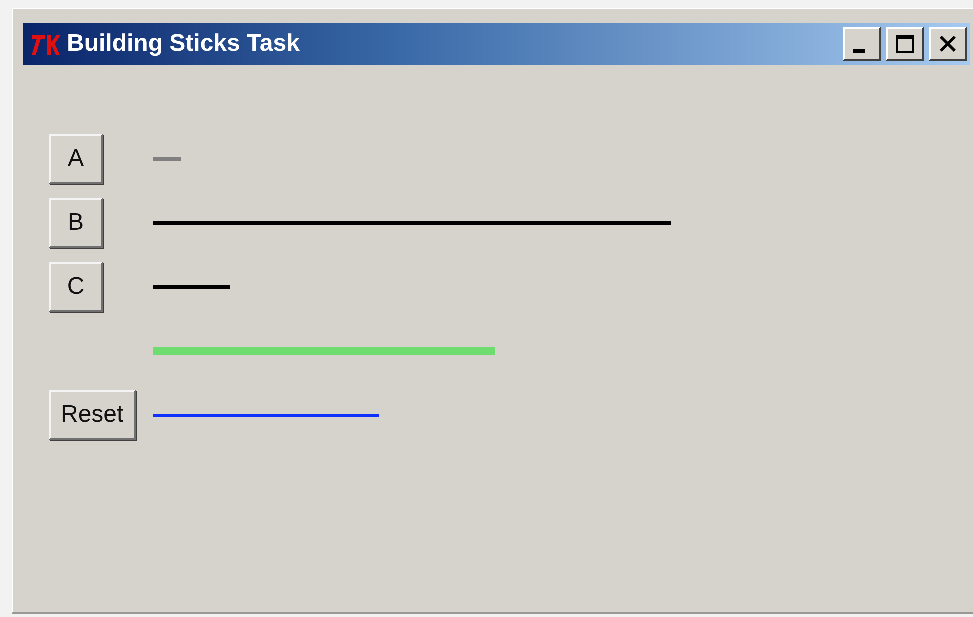 The image size is (973, 617). What do you see at coordinates (76, 159) in the screenshot?
I see `stick-button: A` at bounding box center [76, 159].